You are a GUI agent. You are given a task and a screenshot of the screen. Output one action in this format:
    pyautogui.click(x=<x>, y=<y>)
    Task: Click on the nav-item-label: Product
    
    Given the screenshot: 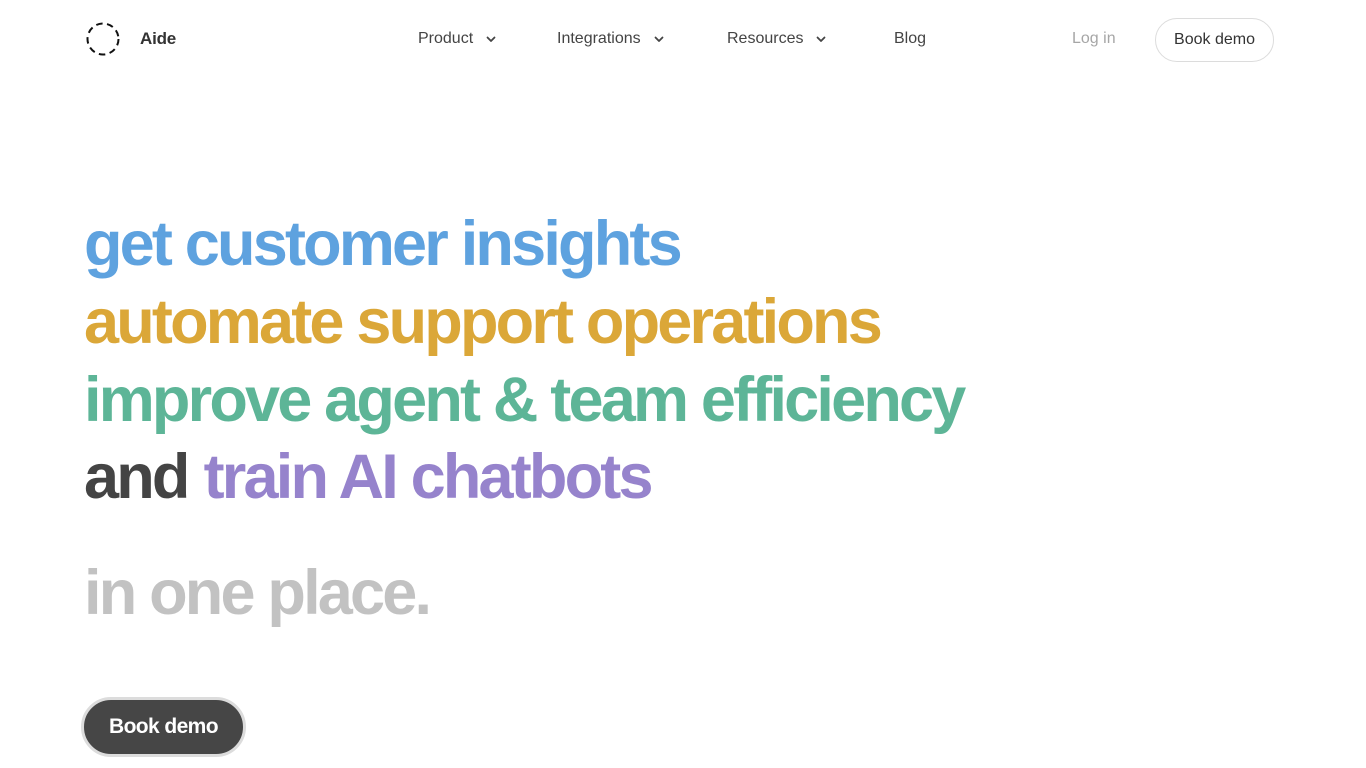 What is the action you would take?
    pyautogui.click(x=446, y=38)
    